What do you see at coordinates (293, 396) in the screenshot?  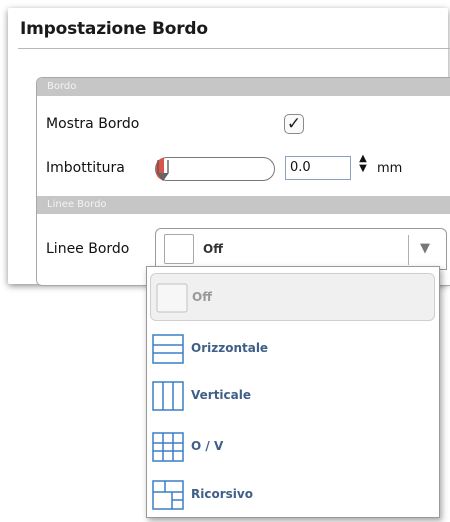 I see `option-verticale: Verticale` at bounding box center [293, 396].